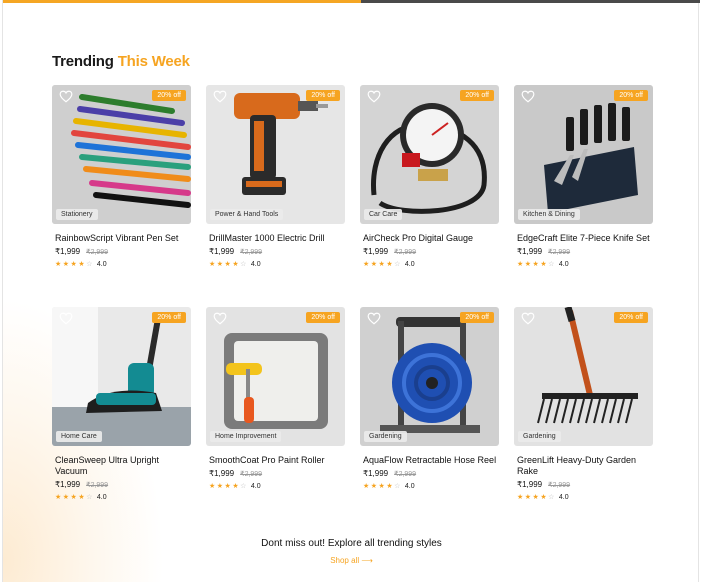  What do you see at coordinates (121, 466) in the screenshot?
I see `product-name: CleanSweep Ultra Upright Vacuum` at bounding box center [121, 466].